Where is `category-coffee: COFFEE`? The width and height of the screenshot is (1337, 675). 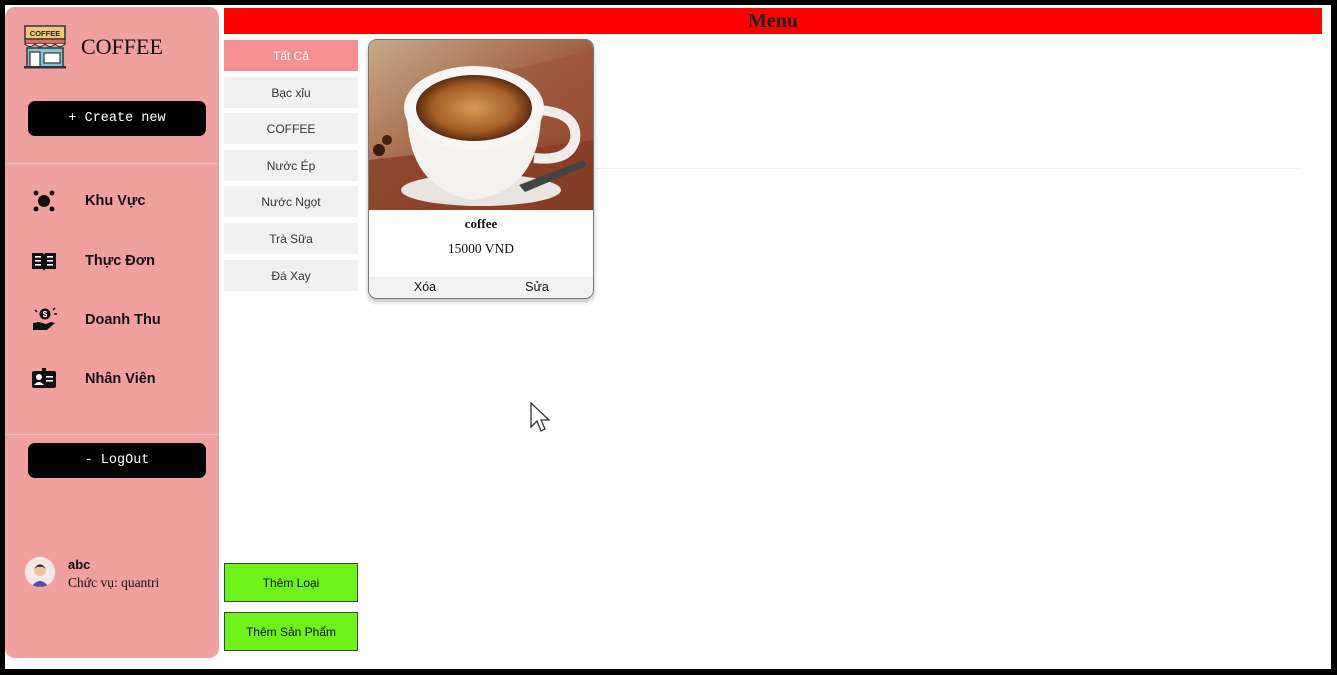 category-coffee: COFFEE is located at coordinates (291, 128).